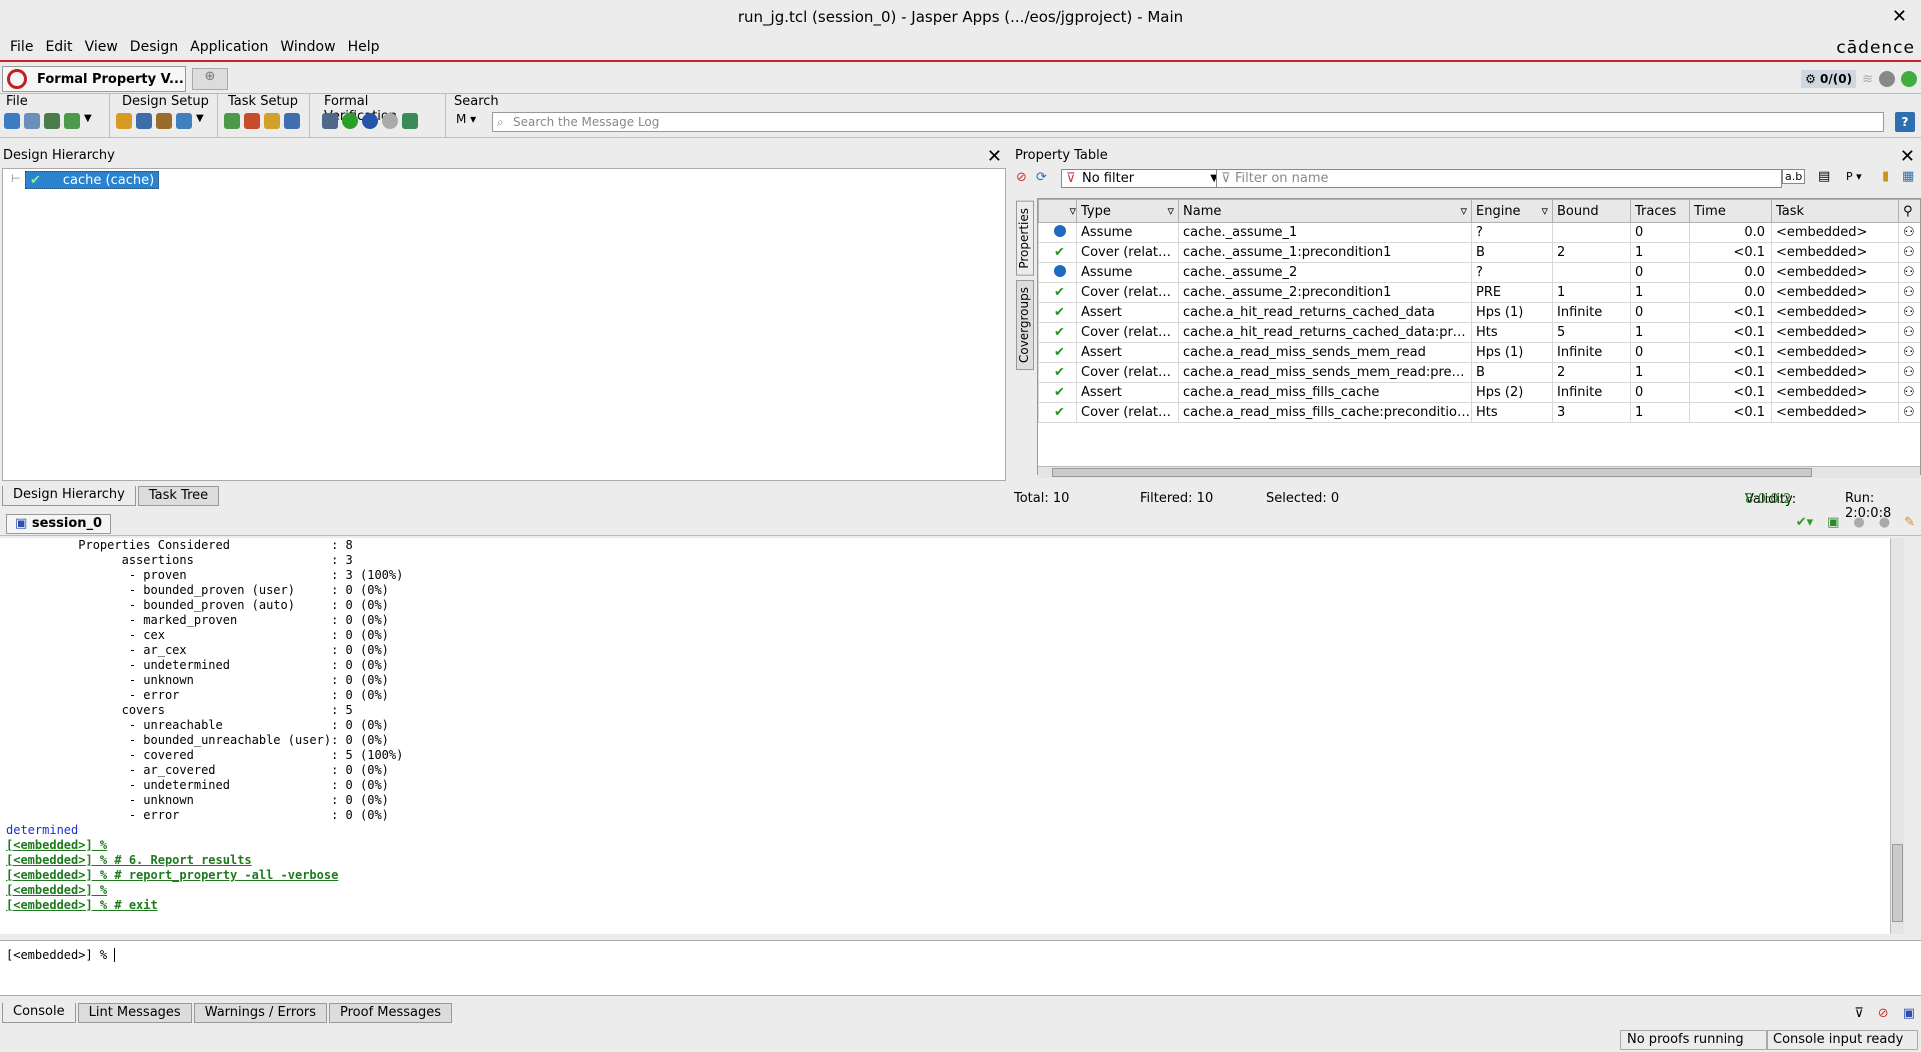 This screenshot has width=1921, height=1052. Describe the element at coordinates (1909, 79) in the screenshot. I see `green-status-icon` at that location.